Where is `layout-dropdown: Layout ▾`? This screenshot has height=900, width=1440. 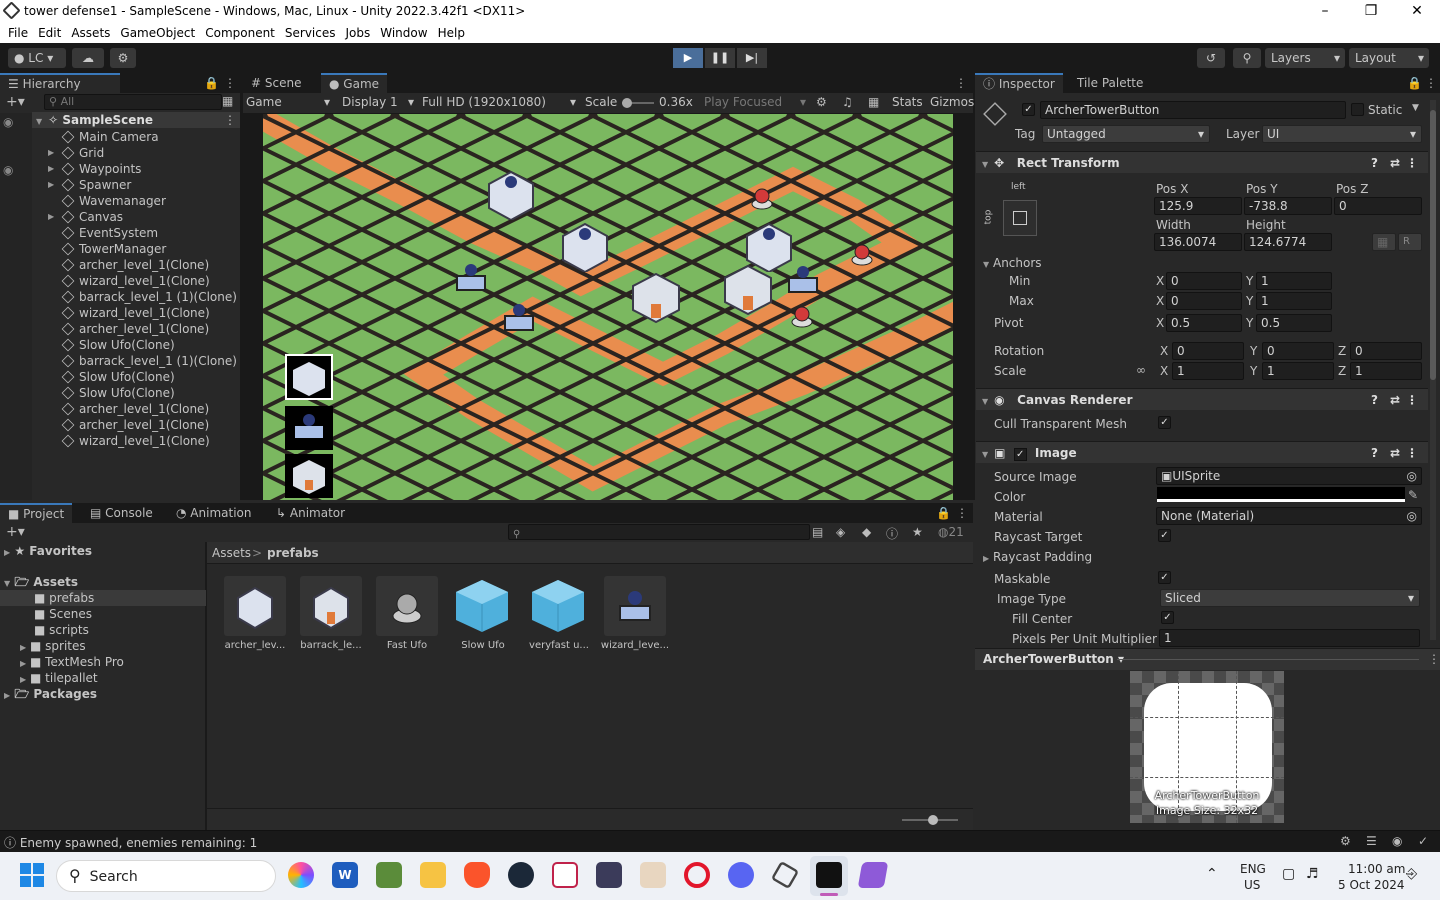 layout-dropdown: Layout ▾ is located at coordinates (1389, 58).